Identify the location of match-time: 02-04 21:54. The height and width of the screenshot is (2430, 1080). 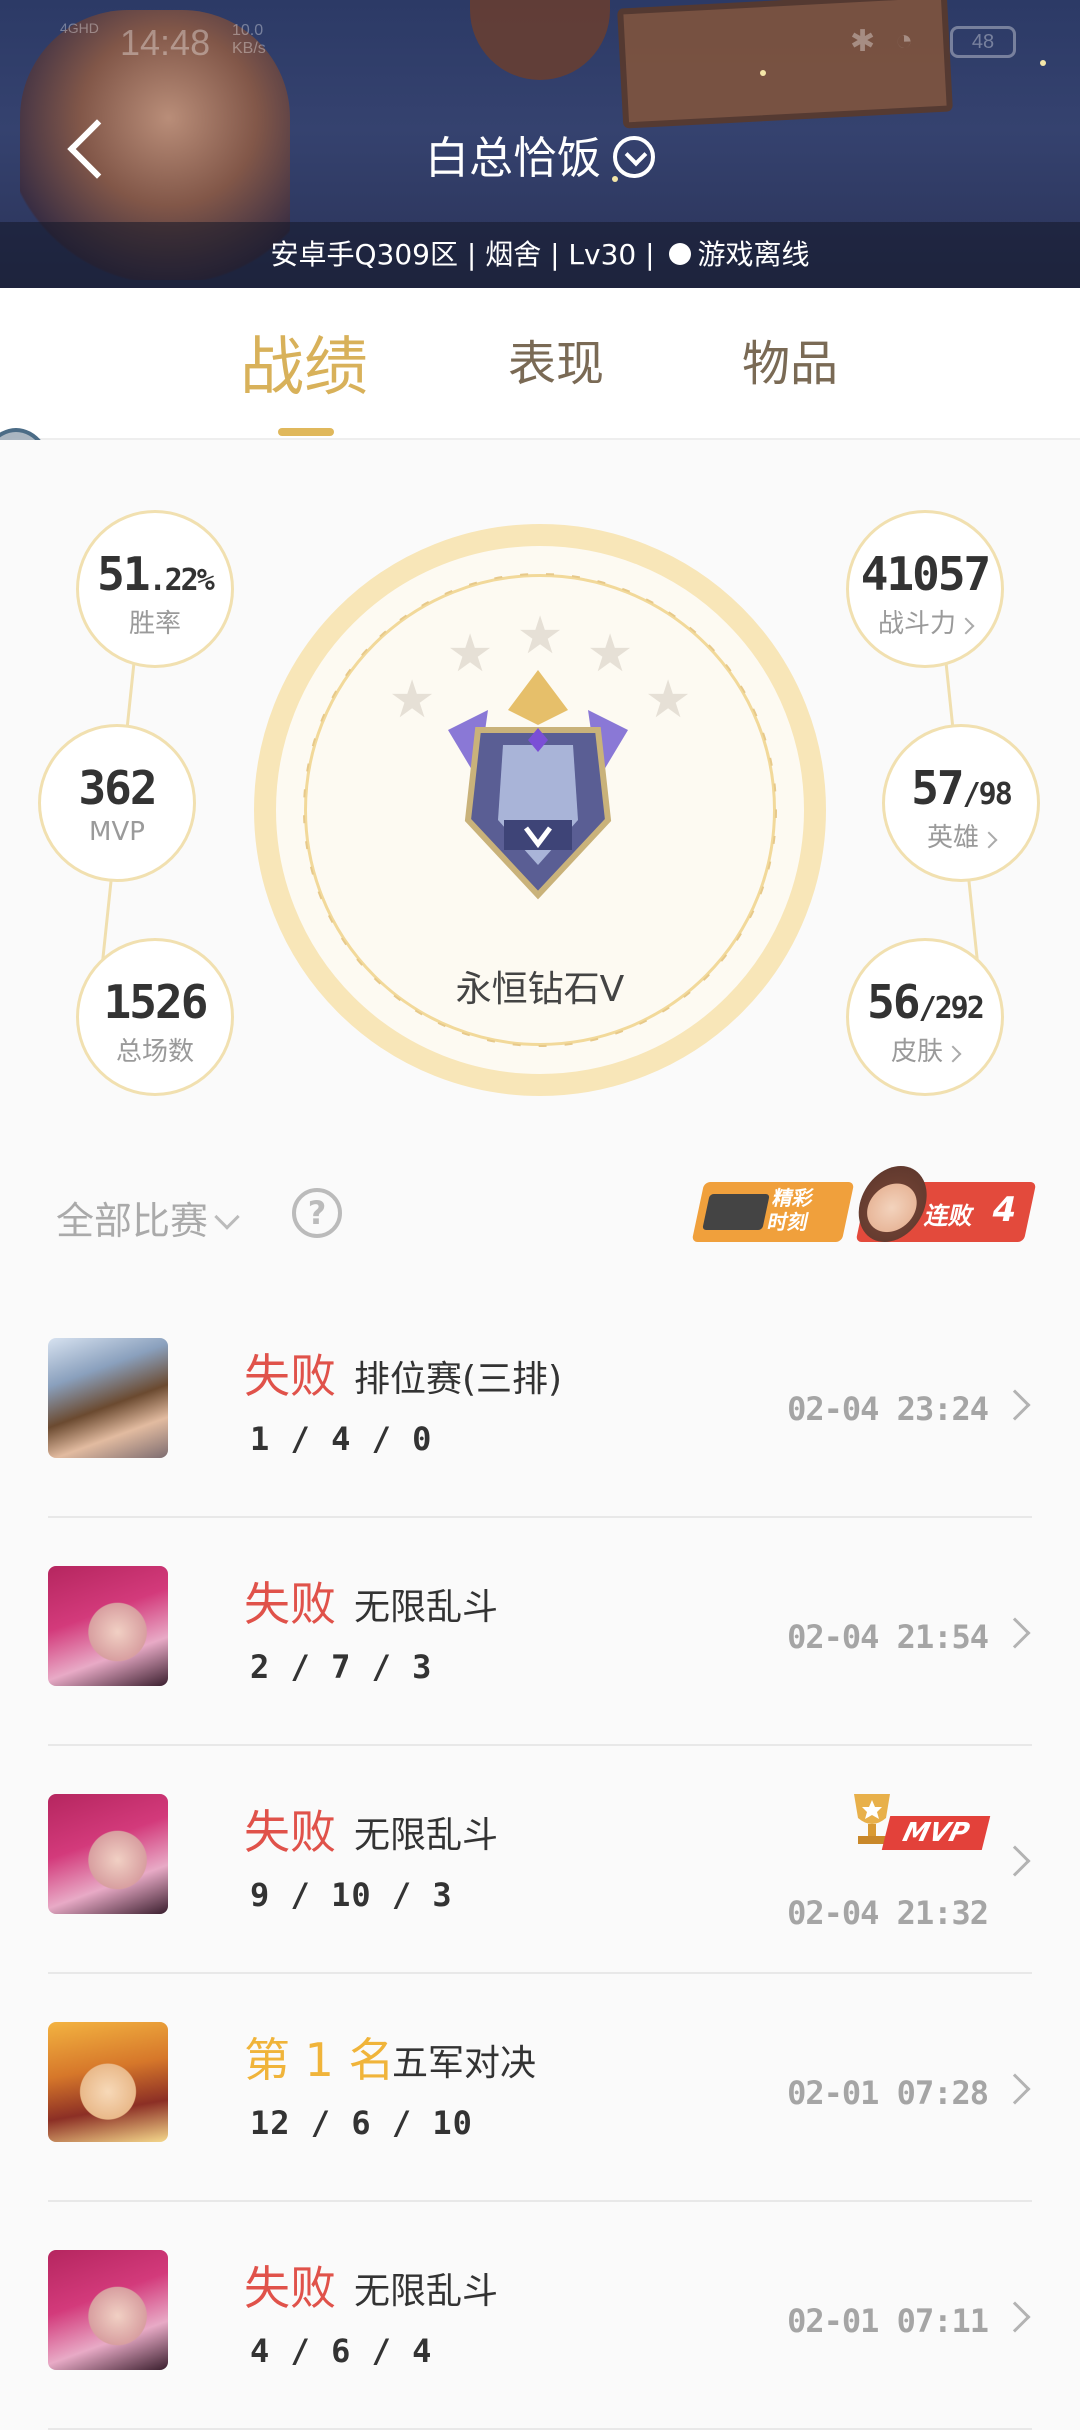
(888, 1637).